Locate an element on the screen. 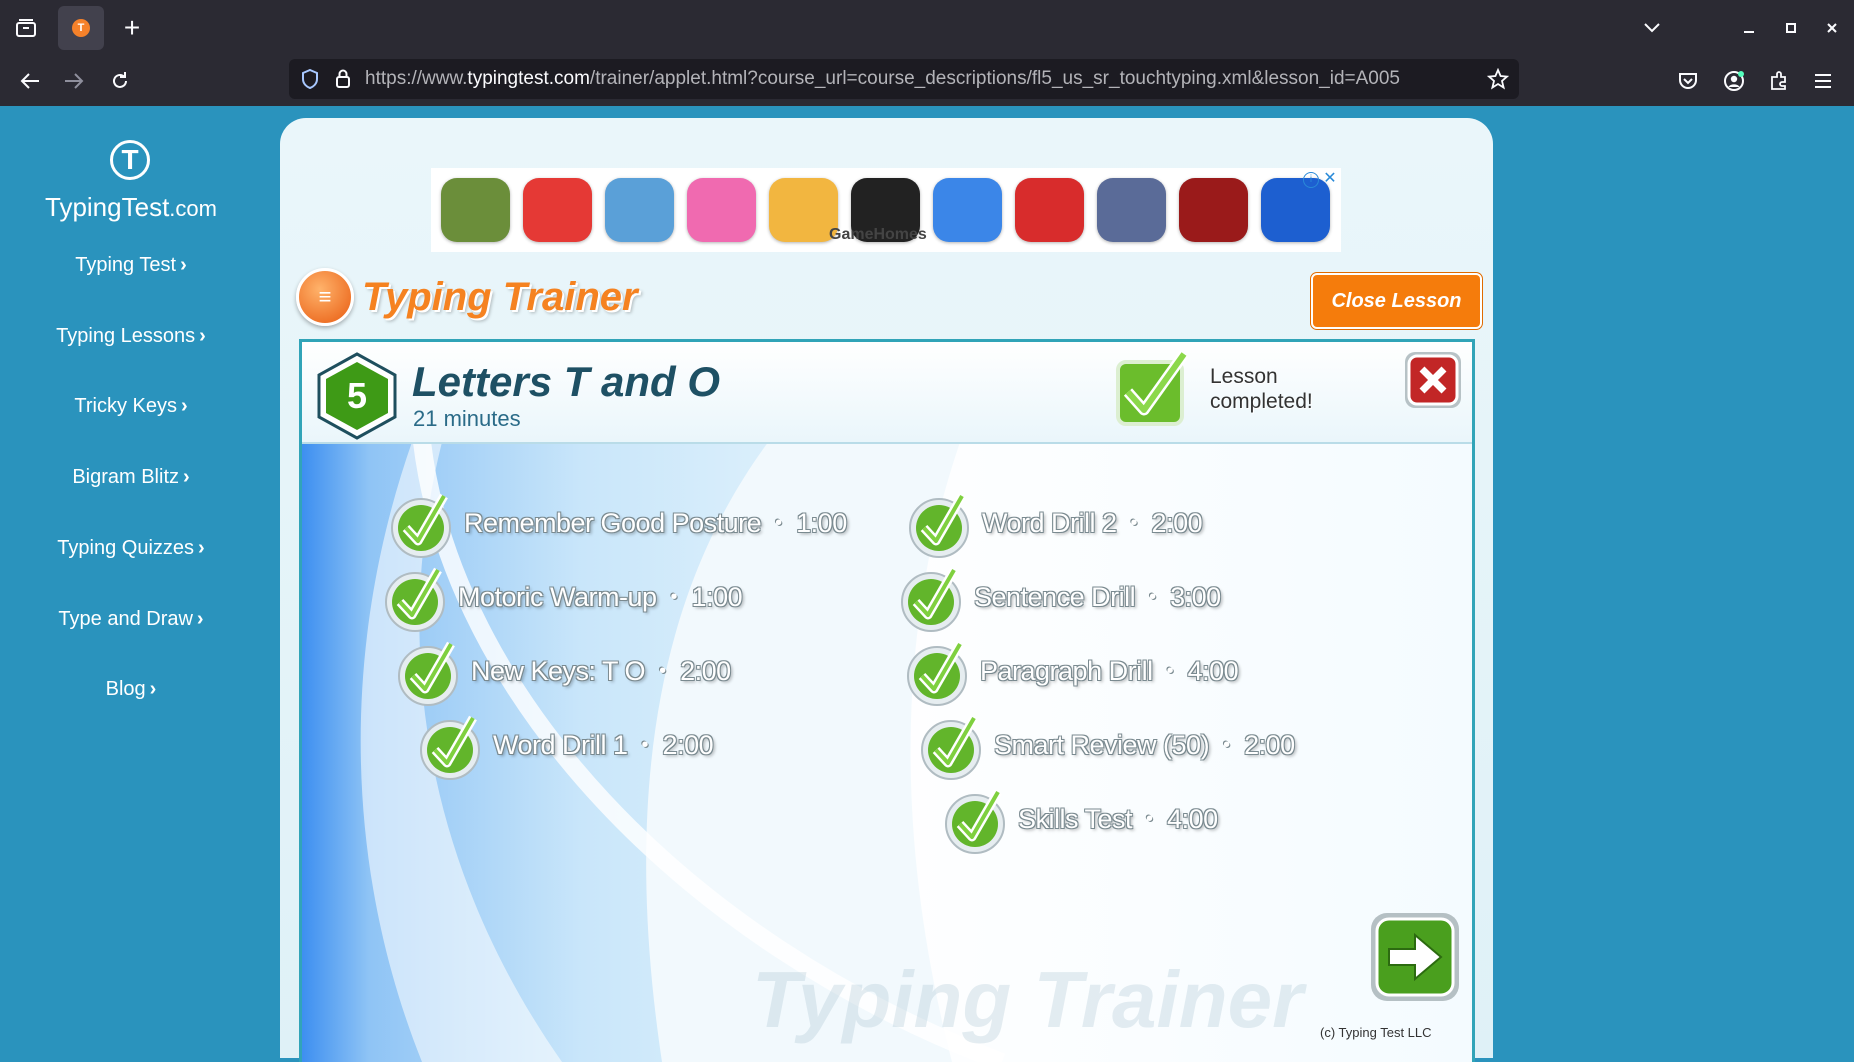  bookmark-star-icon is located at coordinates (1498, 81).